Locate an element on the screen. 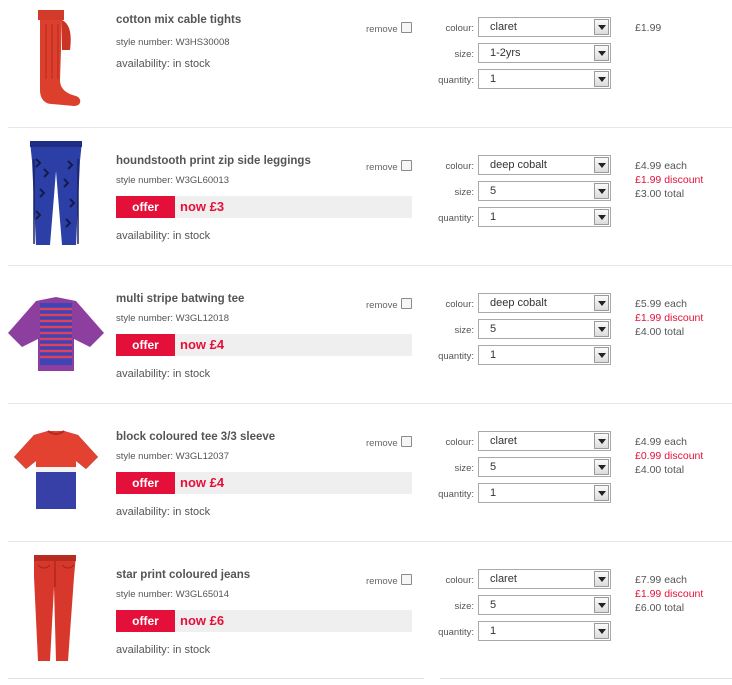  block-colour-tee-image is located at coordinates (56, 469).